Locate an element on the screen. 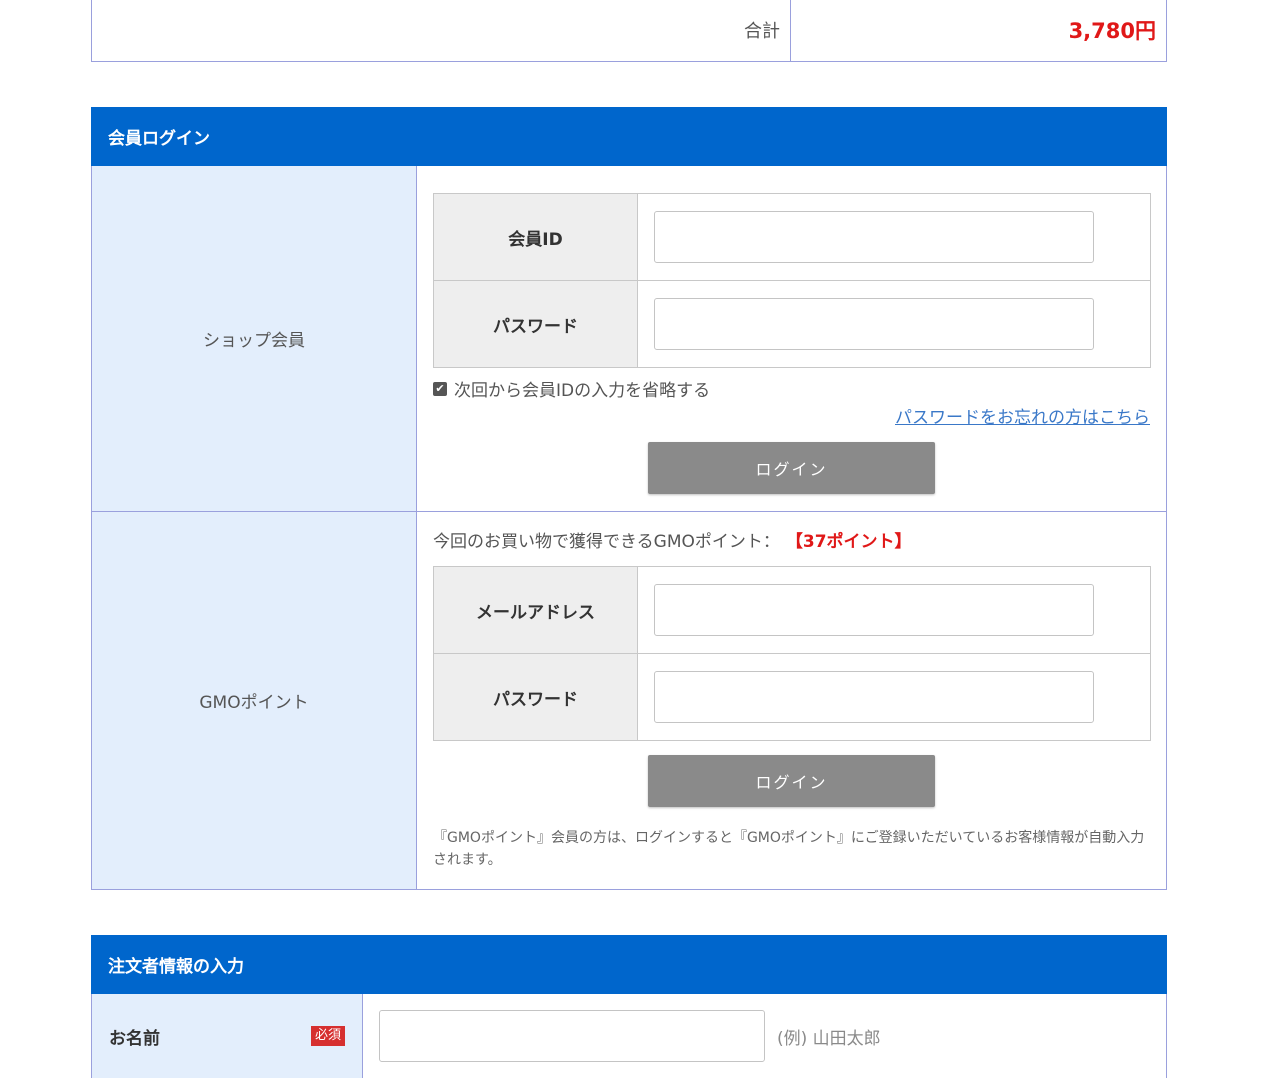  gmo-point-label: GMOポイント is located at coordinates (254, 700).